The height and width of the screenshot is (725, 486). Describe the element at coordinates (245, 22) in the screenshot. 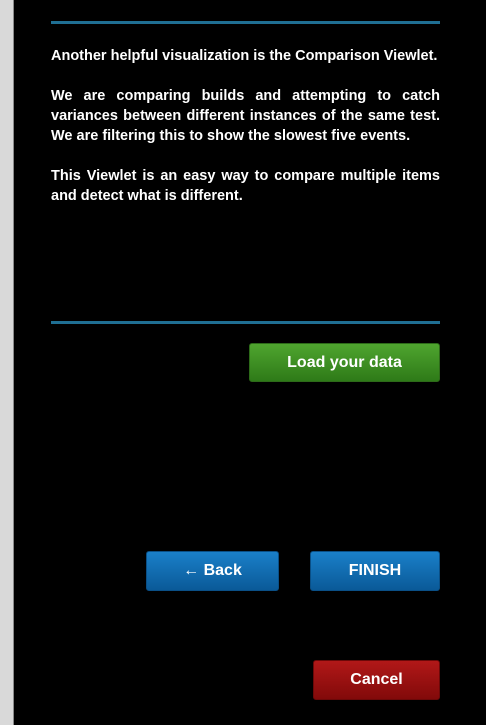

I see `top-divider` at that location.